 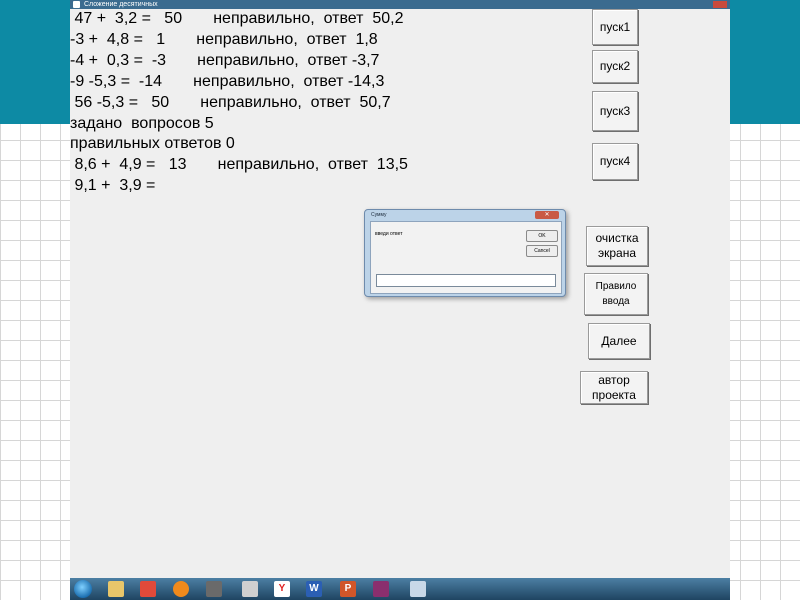 What do you see at coordinates (227, 81) in the screenshot?
I see `output-line: -9 -5,3 = -14 неправильно, ответ -14,3` at bounding box center [227, 81].